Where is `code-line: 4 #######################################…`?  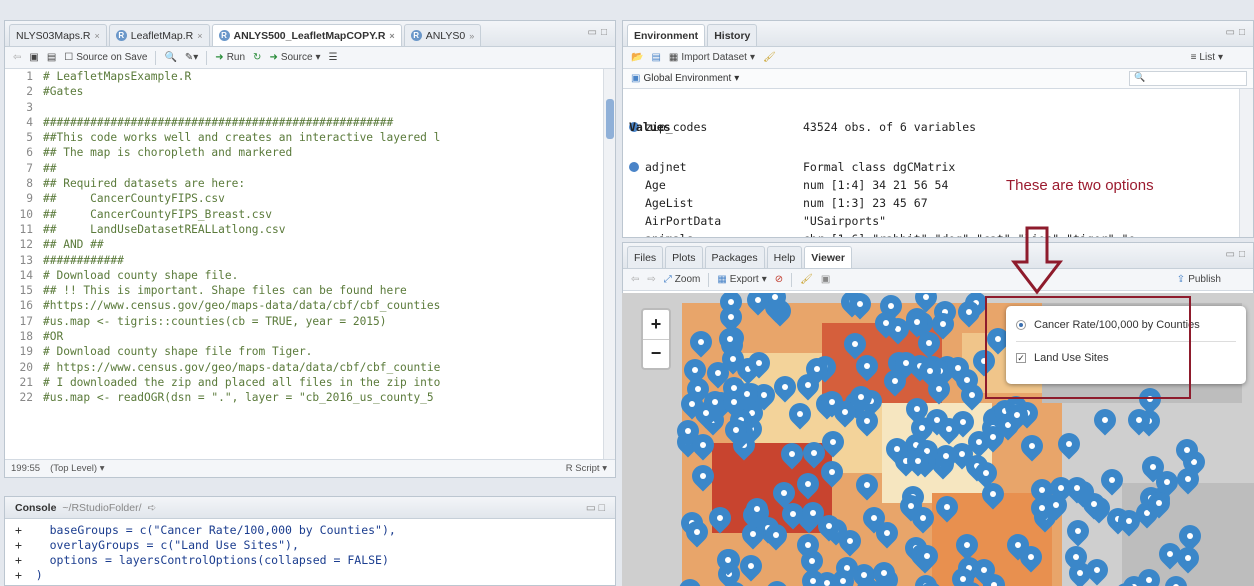 code-line: 4 #######################################… is located at coordinates (304, 122).